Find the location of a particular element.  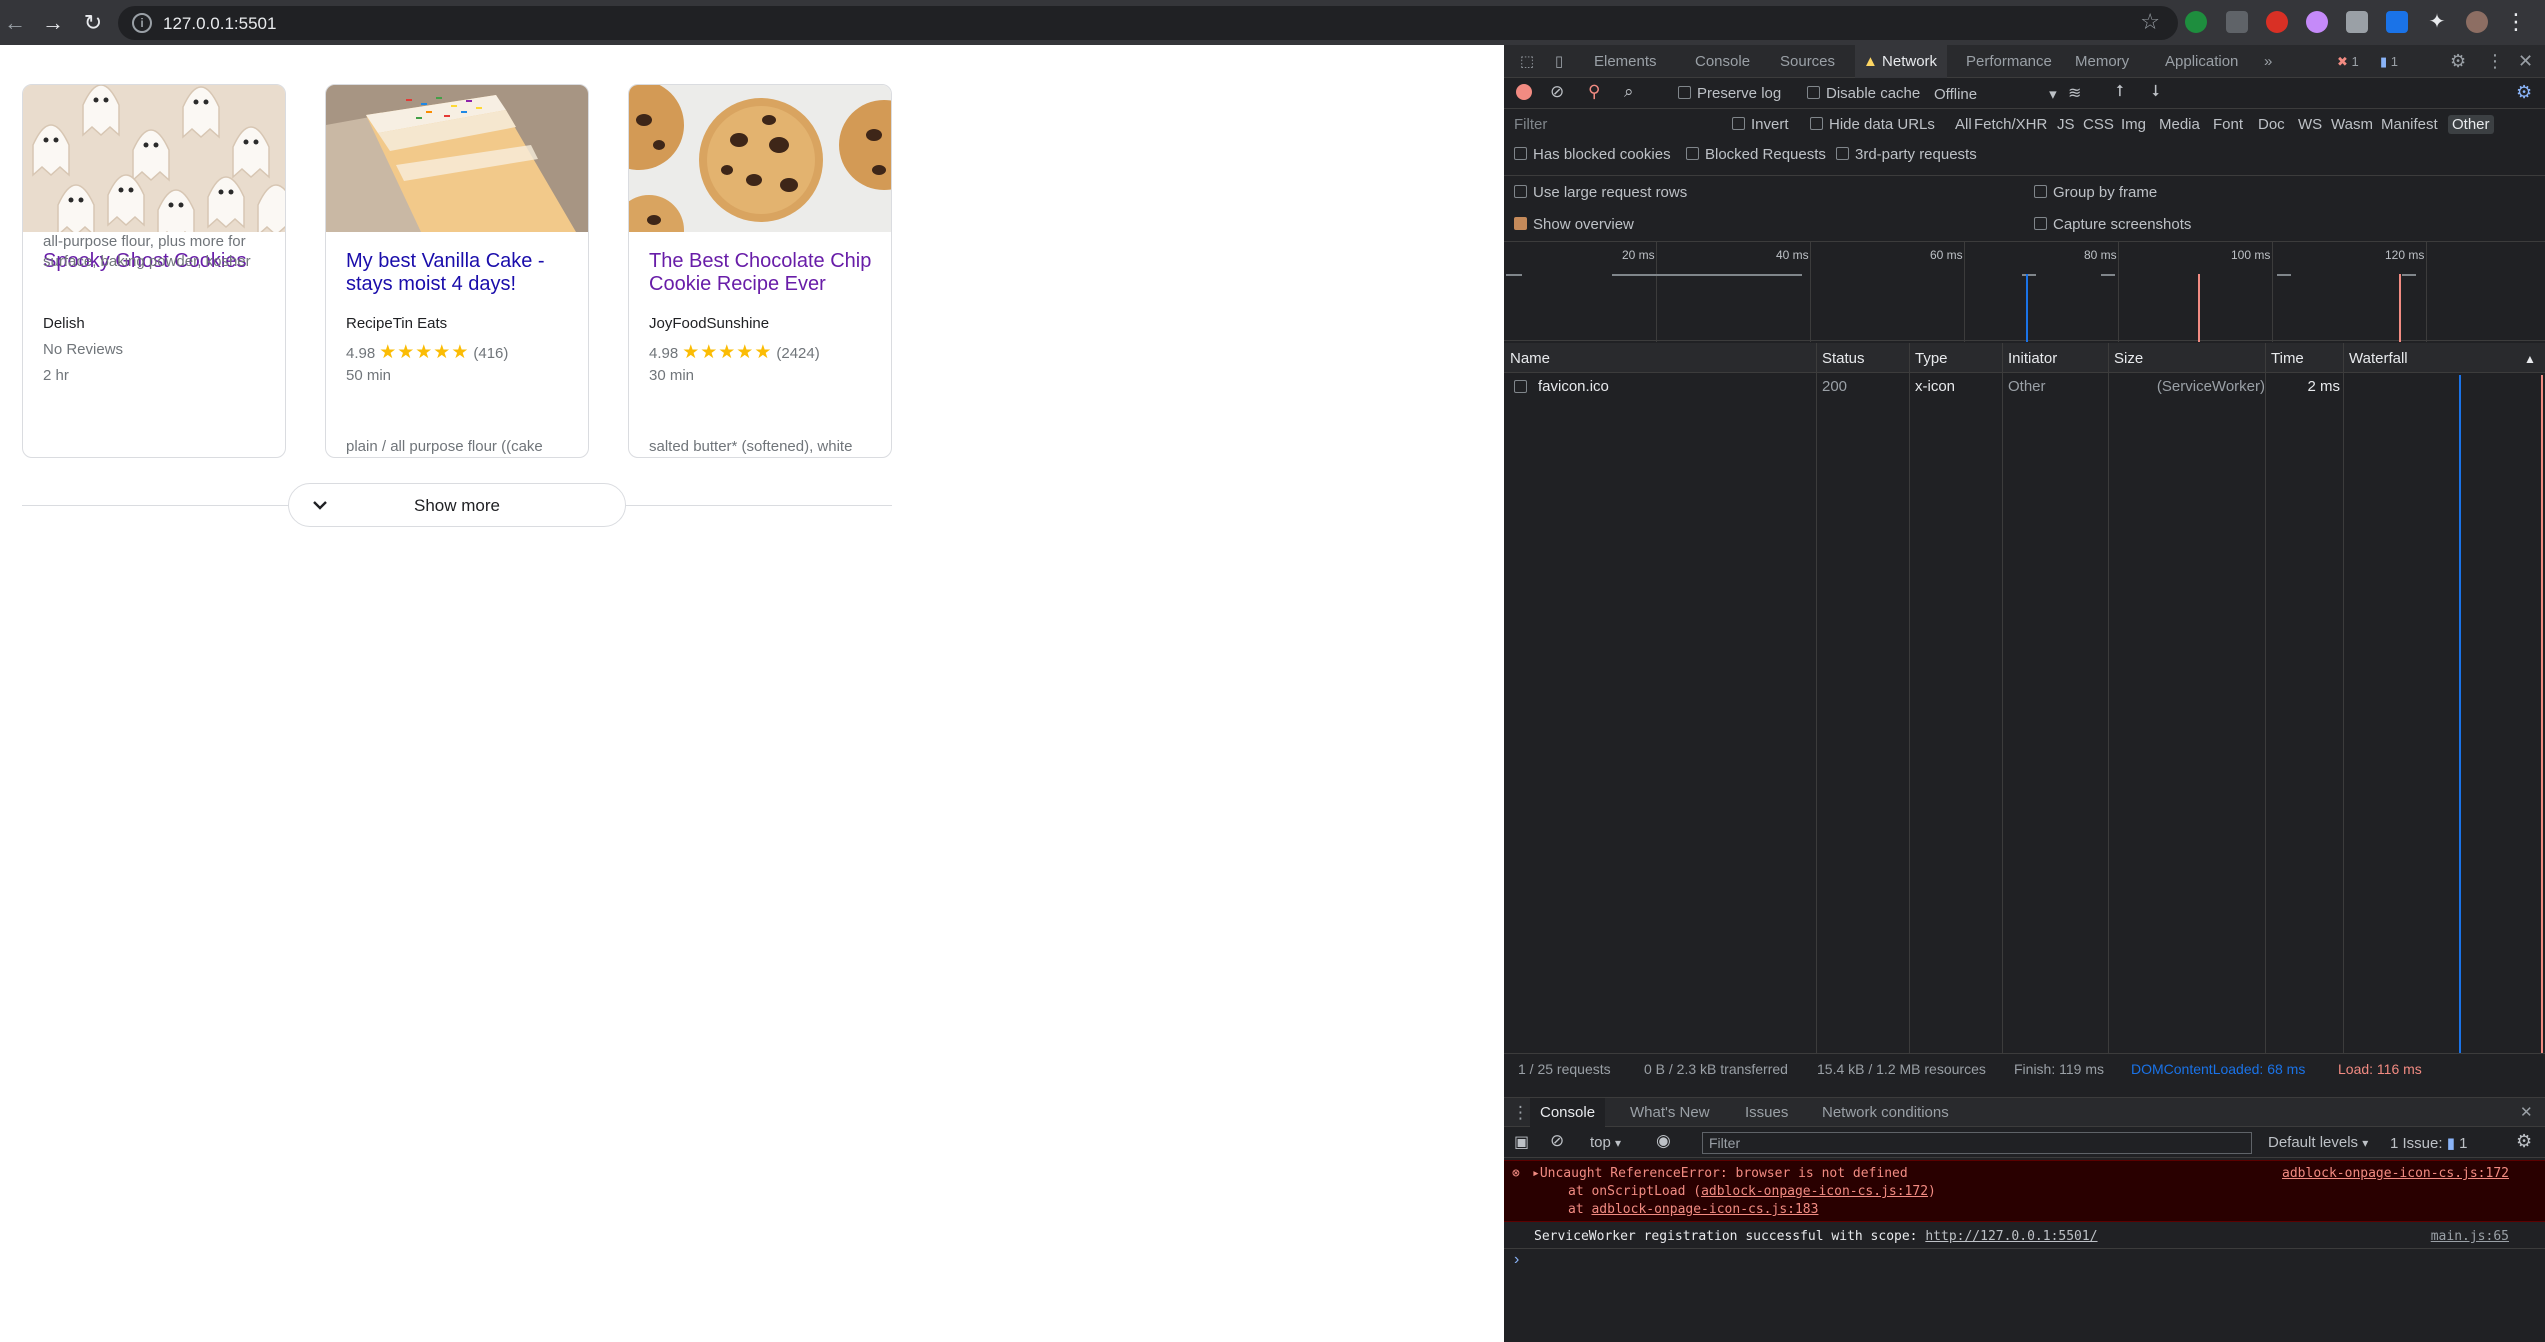

recipe-image-vanilla-cake is located at coordinates (457, 158).